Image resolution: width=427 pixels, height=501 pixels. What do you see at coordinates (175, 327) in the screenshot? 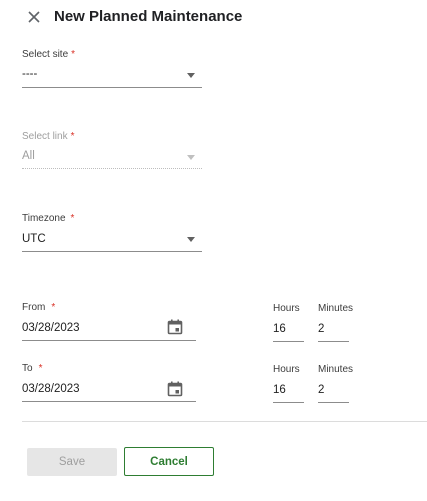
I see `from-calendar-icon` at bounding box center [175, 327].